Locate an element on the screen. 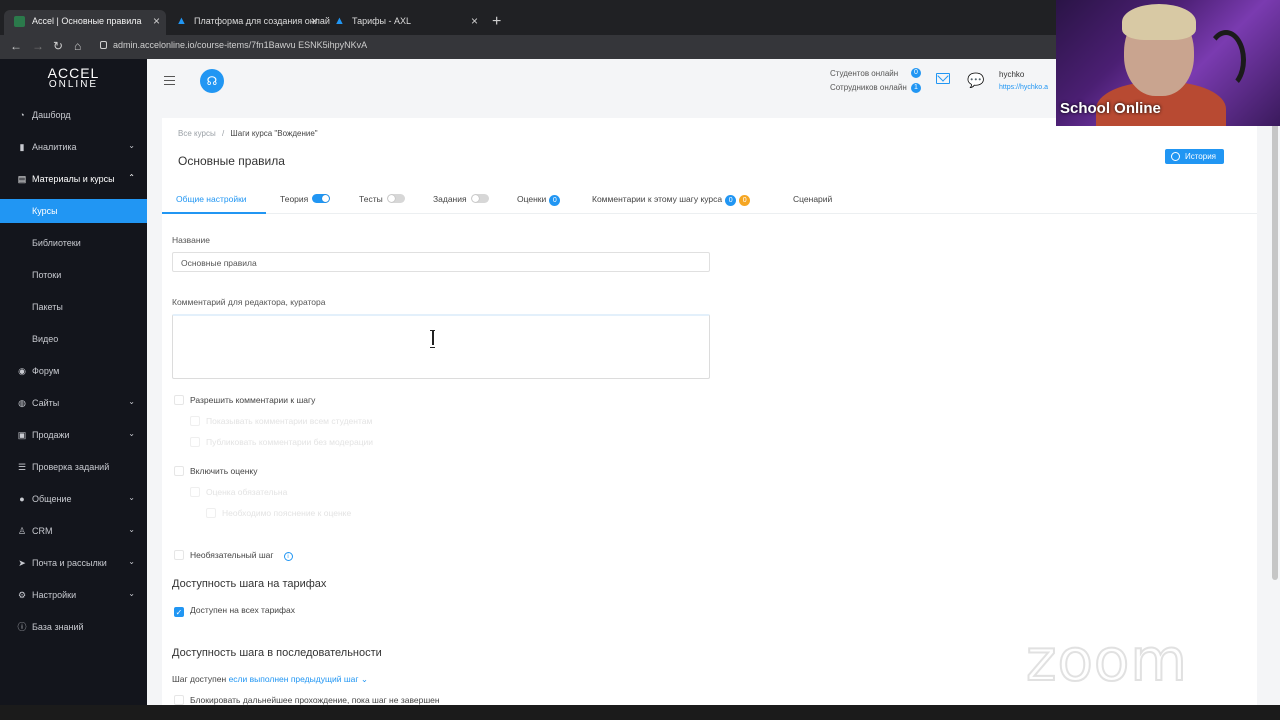  sidebar-item-materials: ▤ Материалы и курсы ⌃ is located at coordinates (73, 179).